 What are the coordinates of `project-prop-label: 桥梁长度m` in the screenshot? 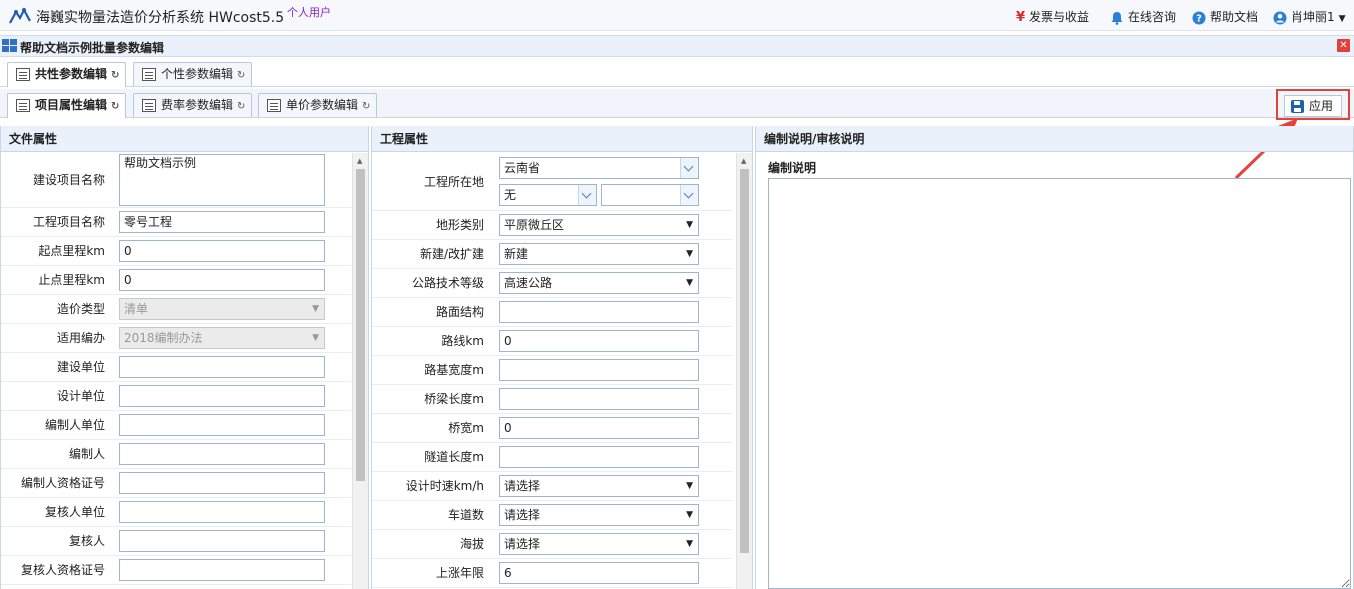 It's located at (454, 399).